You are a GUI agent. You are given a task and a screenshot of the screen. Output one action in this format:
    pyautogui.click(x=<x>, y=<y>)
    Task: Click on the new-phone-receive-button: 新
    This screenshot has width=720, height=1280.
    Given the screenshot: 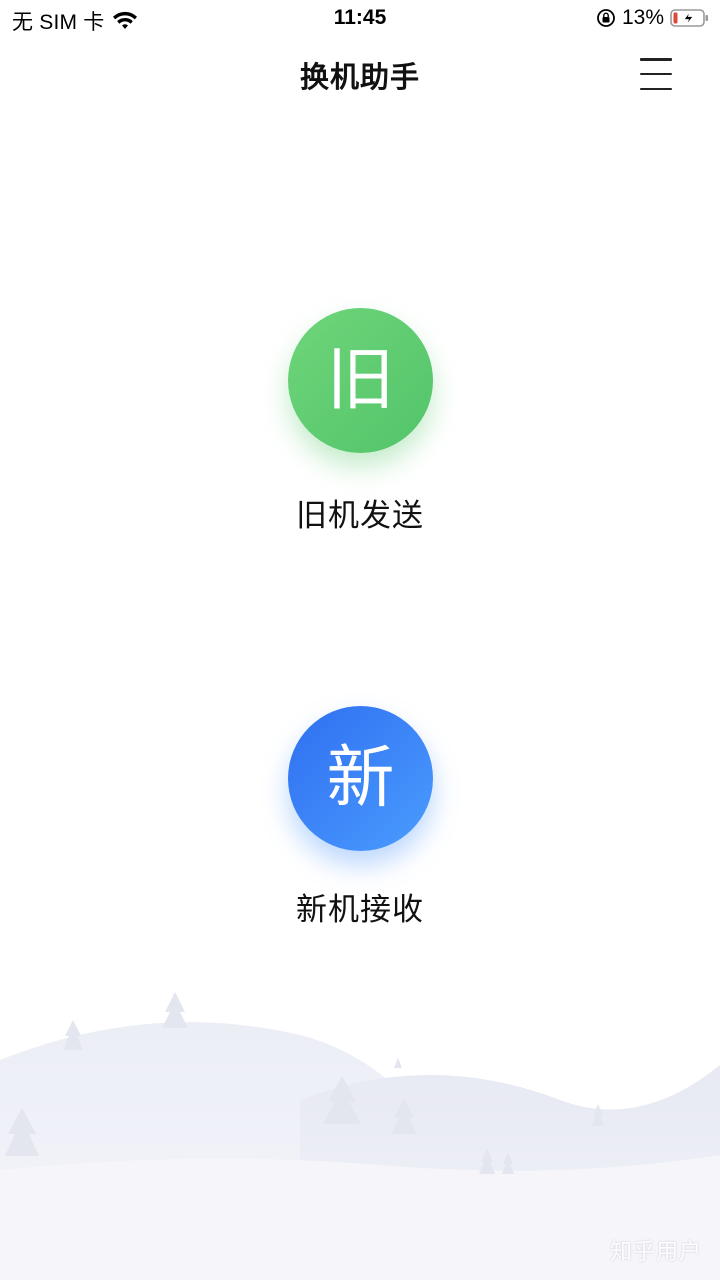 What is the action you would take?
    pyautogui.click(x=360, y=778)
    